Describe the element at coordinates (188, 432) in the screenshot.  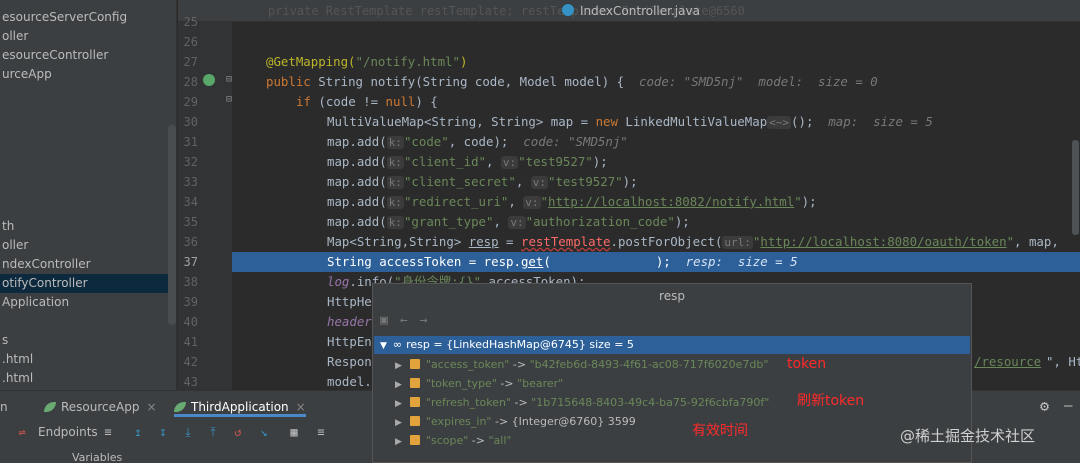
I see `step-into-icon: ⤓` at that location.